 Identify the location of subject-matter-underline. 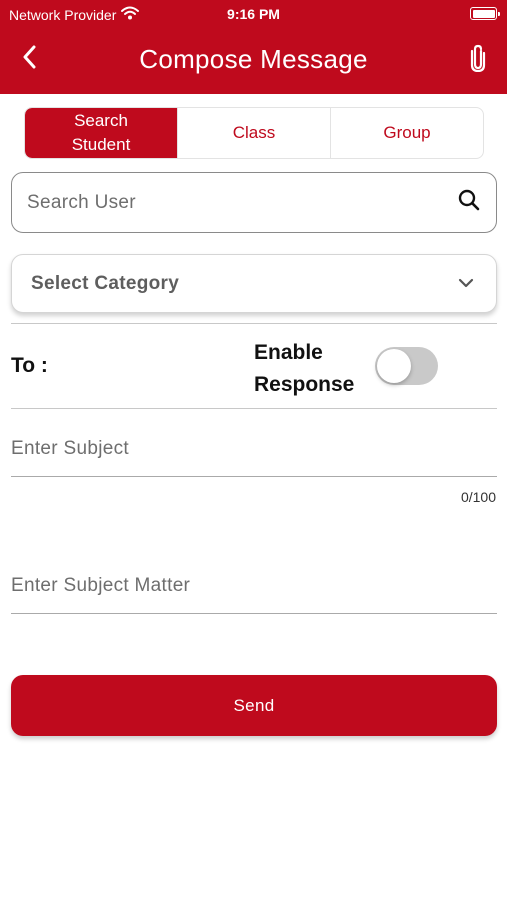
(254, 613).